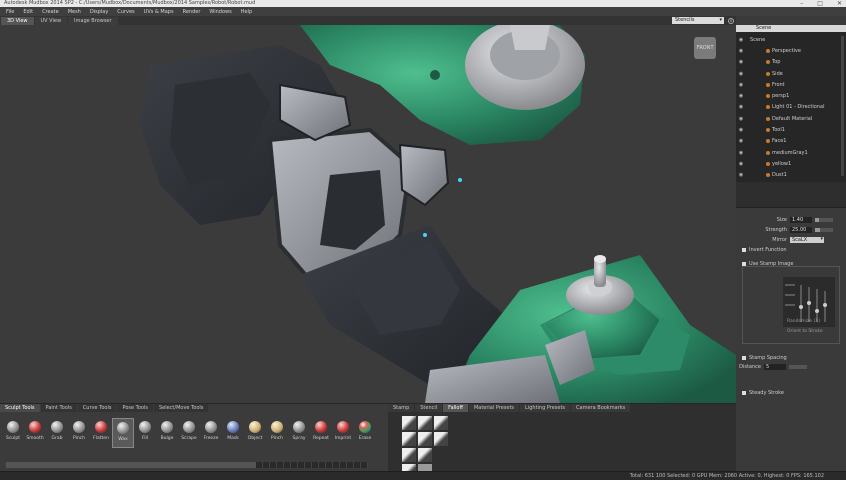  I want to click on tab-falloff: Falloff, so click(455, 408).